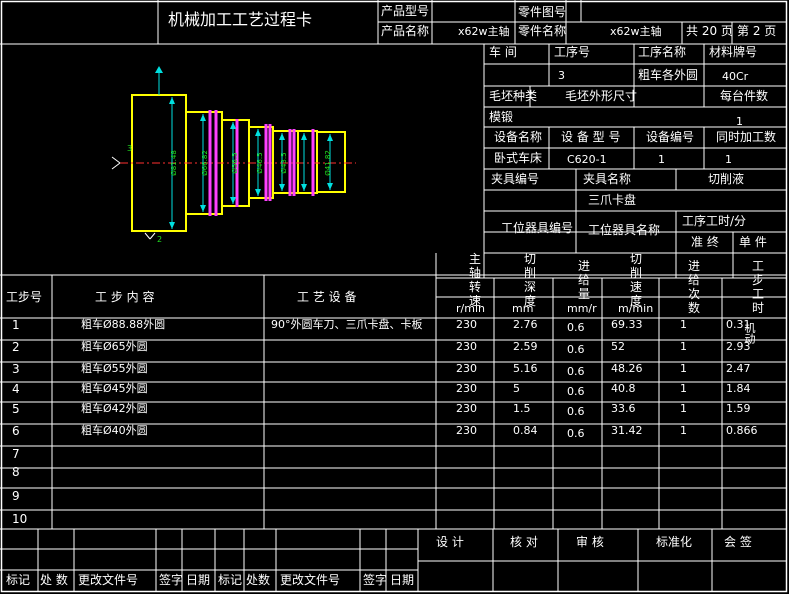 This screenshot has height=594, width=789. What do you see at coordinates (16, 325) in the screenshot?
I see `row-1-no: 1` at bounding box center [16, 325].